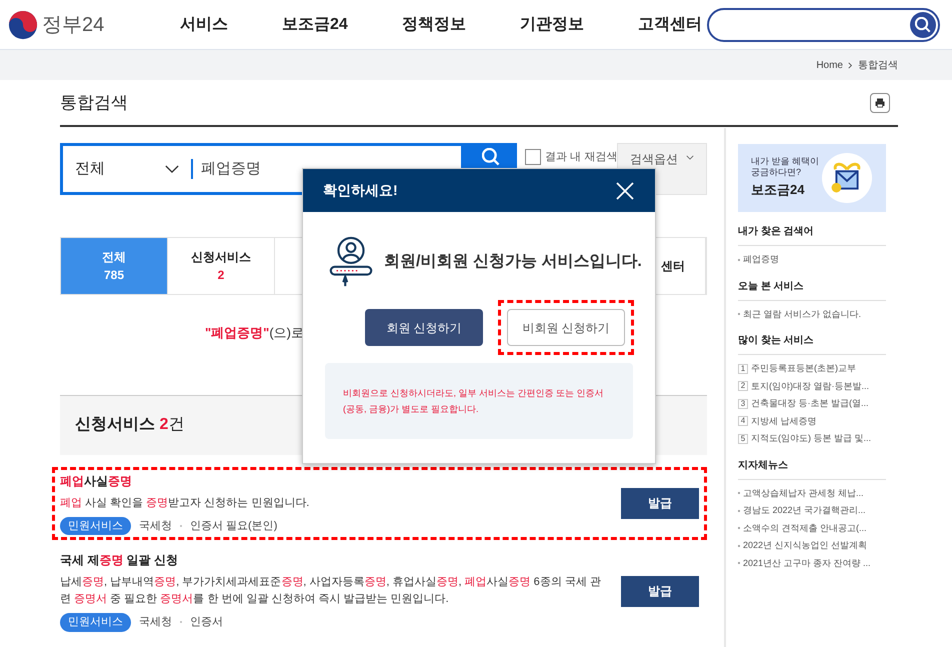  Describe the element at coordinates (785, 162) in the screenshot. I see `banner-text: 내가 받을 혜택이` at that location.